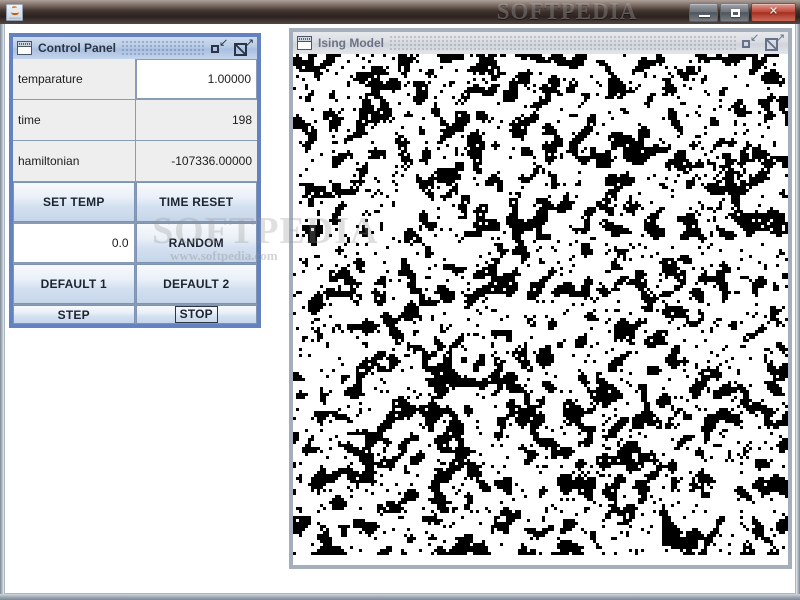  I want to click on stop-button: STOP, so click(196, 314).